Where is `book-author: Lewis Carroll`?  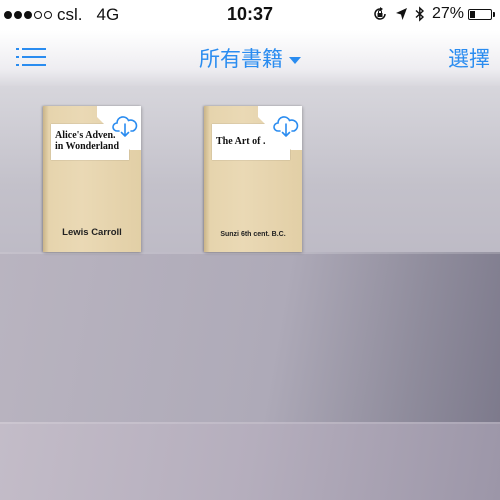 book-author: Lewis Carroll is located at coordinates (92, 232).